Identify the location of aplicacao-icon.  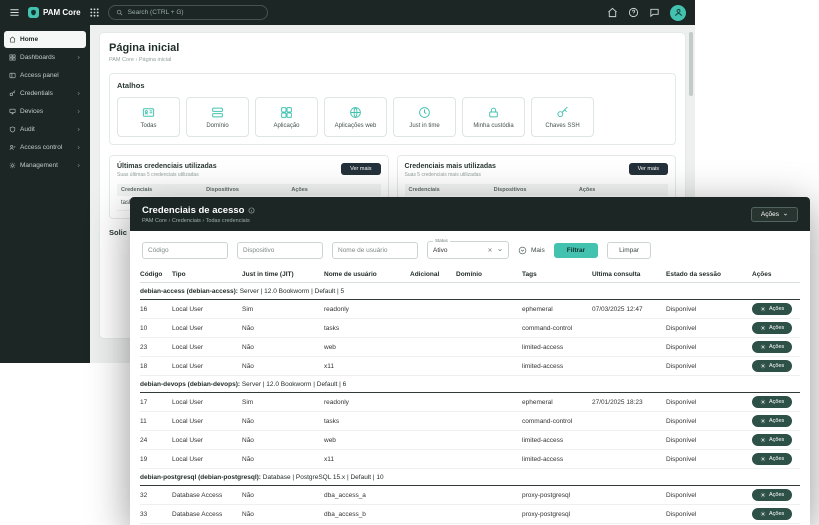
(286, 112).